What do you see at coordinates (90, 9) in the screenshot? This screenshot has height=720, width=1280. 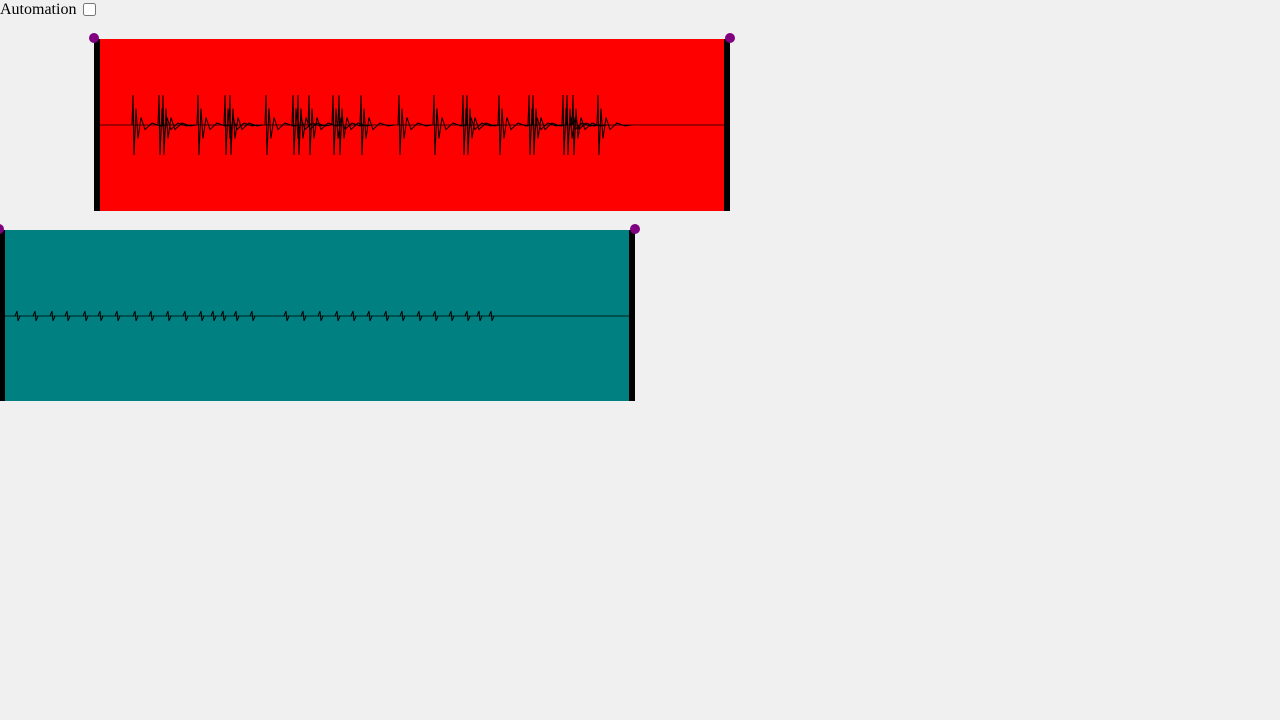 I see `automation-checkbox` at bounding box center [90, 9].